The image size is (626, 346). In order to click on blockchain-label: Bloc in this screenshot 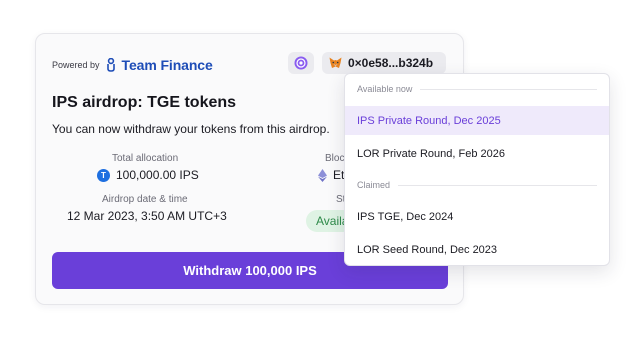, I will do `click(335, 158)`.